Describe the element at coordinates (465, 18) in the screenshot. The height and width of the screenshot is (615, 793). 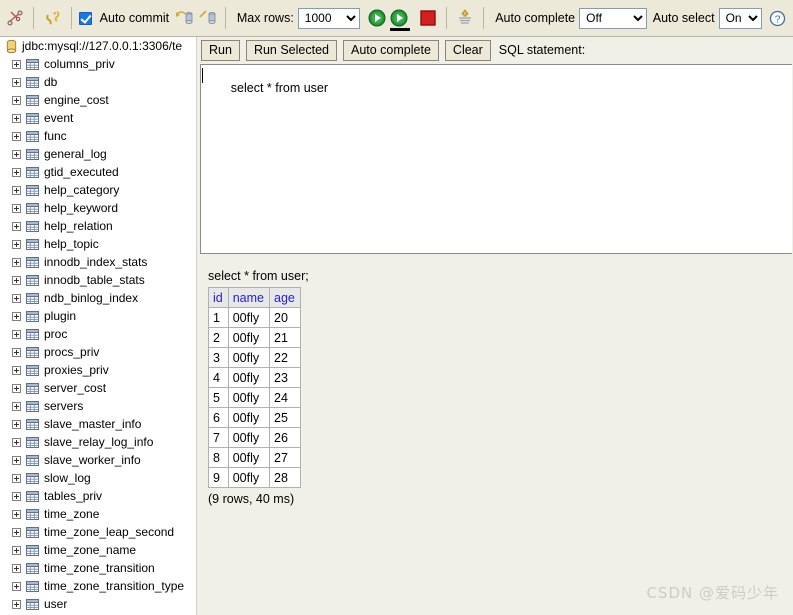
I see `history-icon` at that location.